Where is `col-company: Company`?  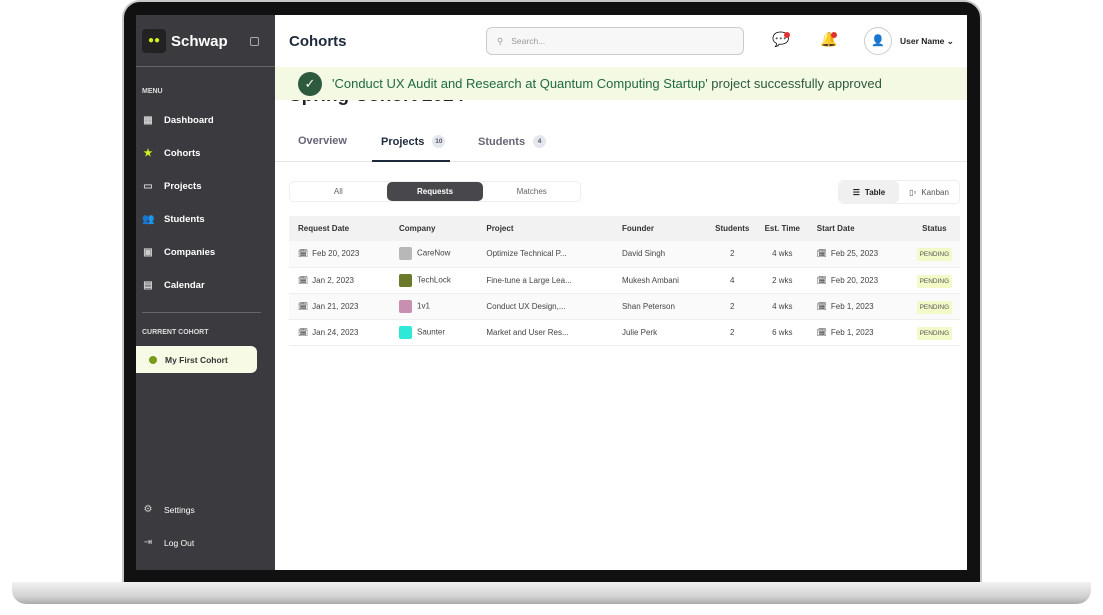 col-company: Company is located at coordinates (434, 228).